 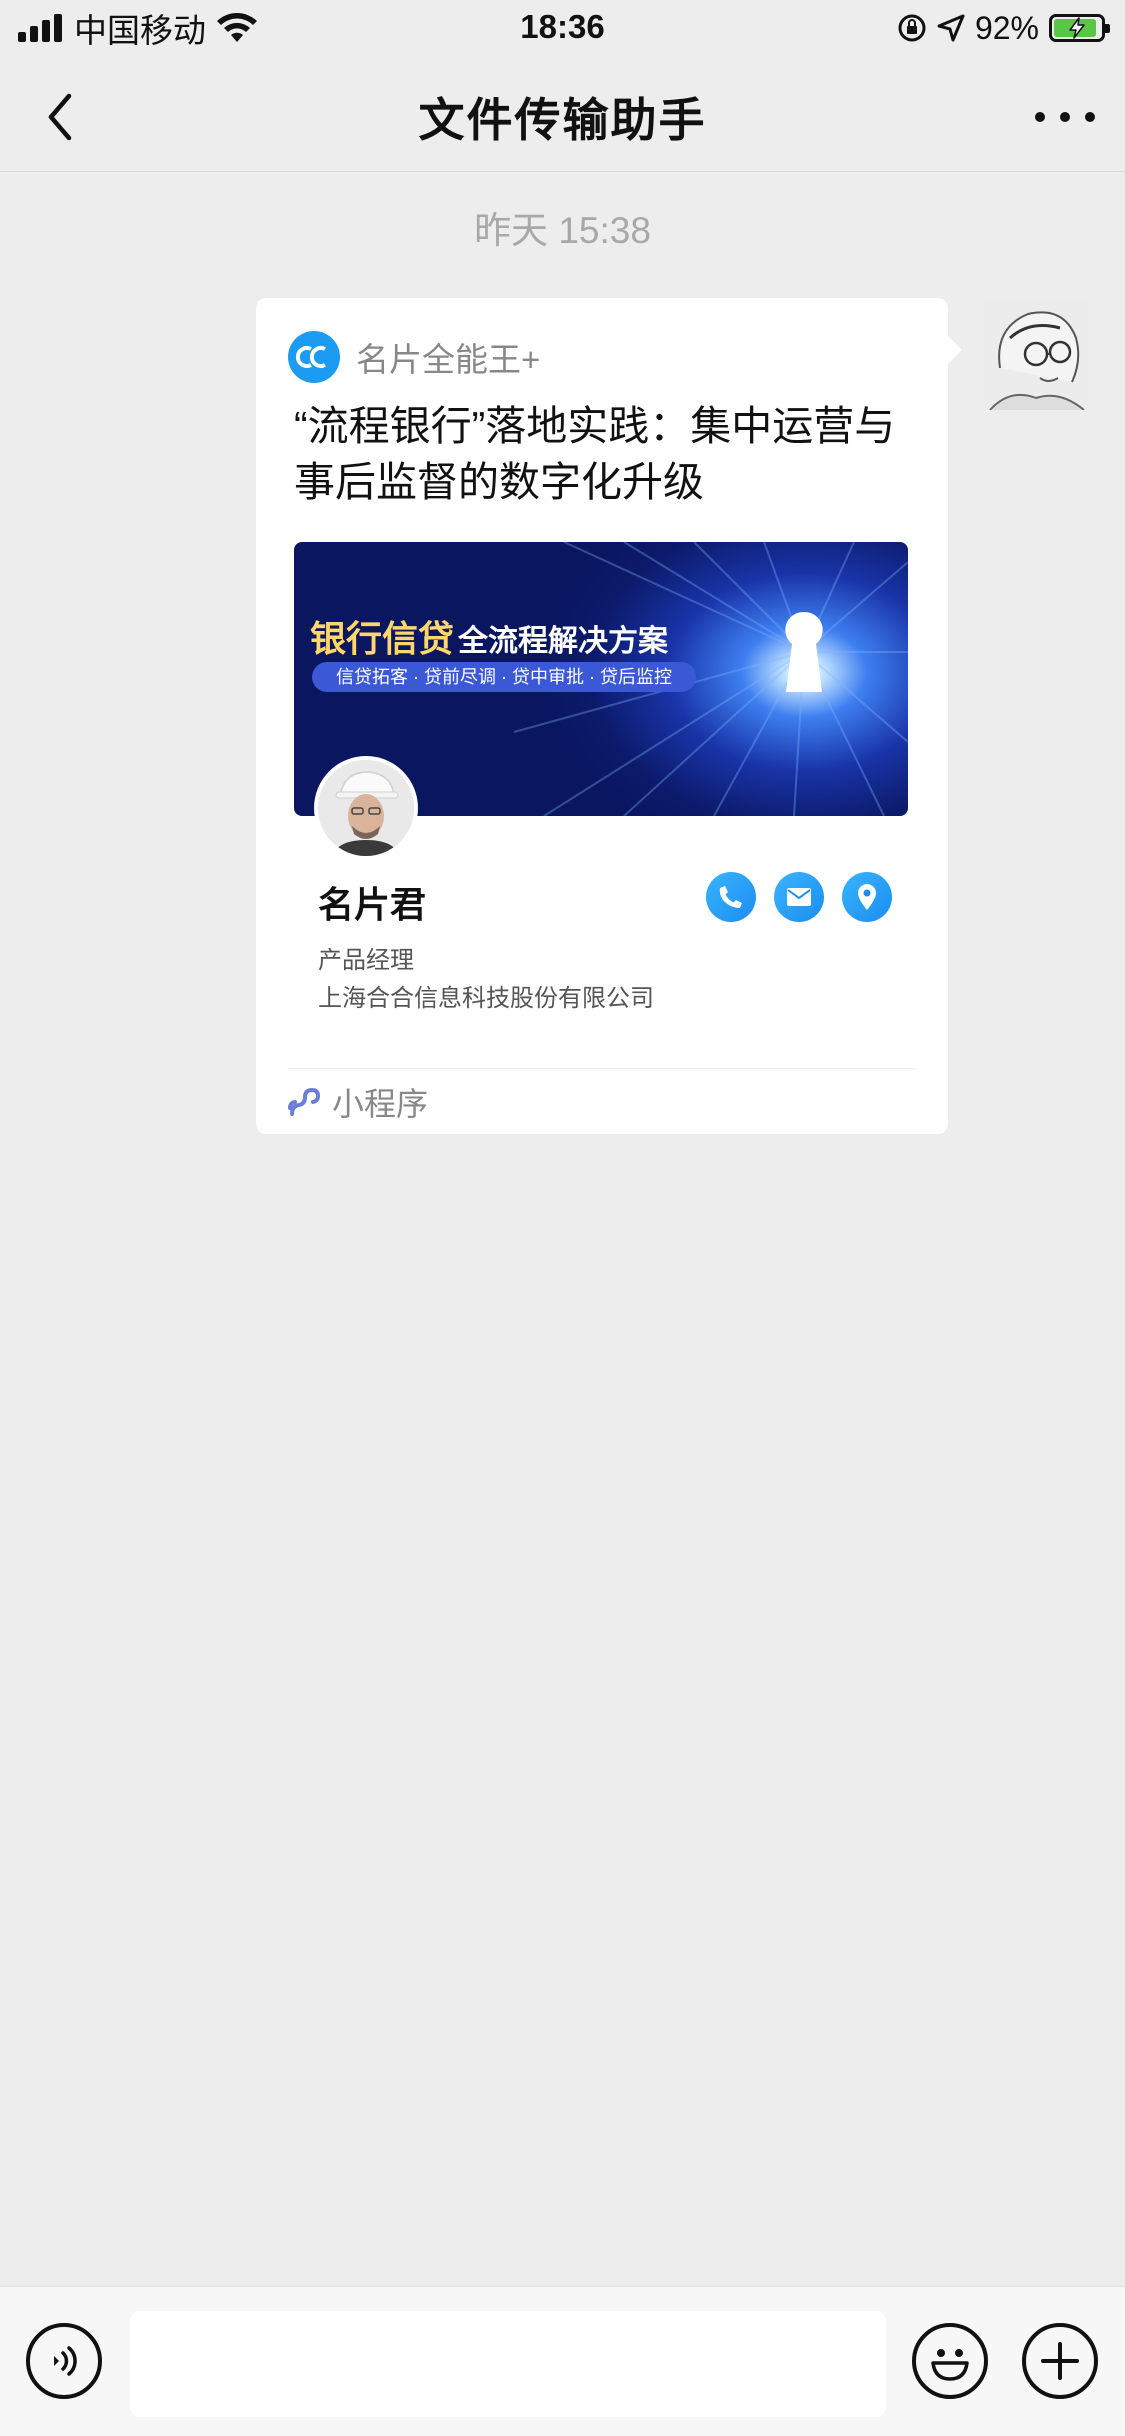 What do you see at coordinates (382, 638) in the screenshot?
I see `banner-title-highlight: 银行信贷` at bounding box center [382, 638].